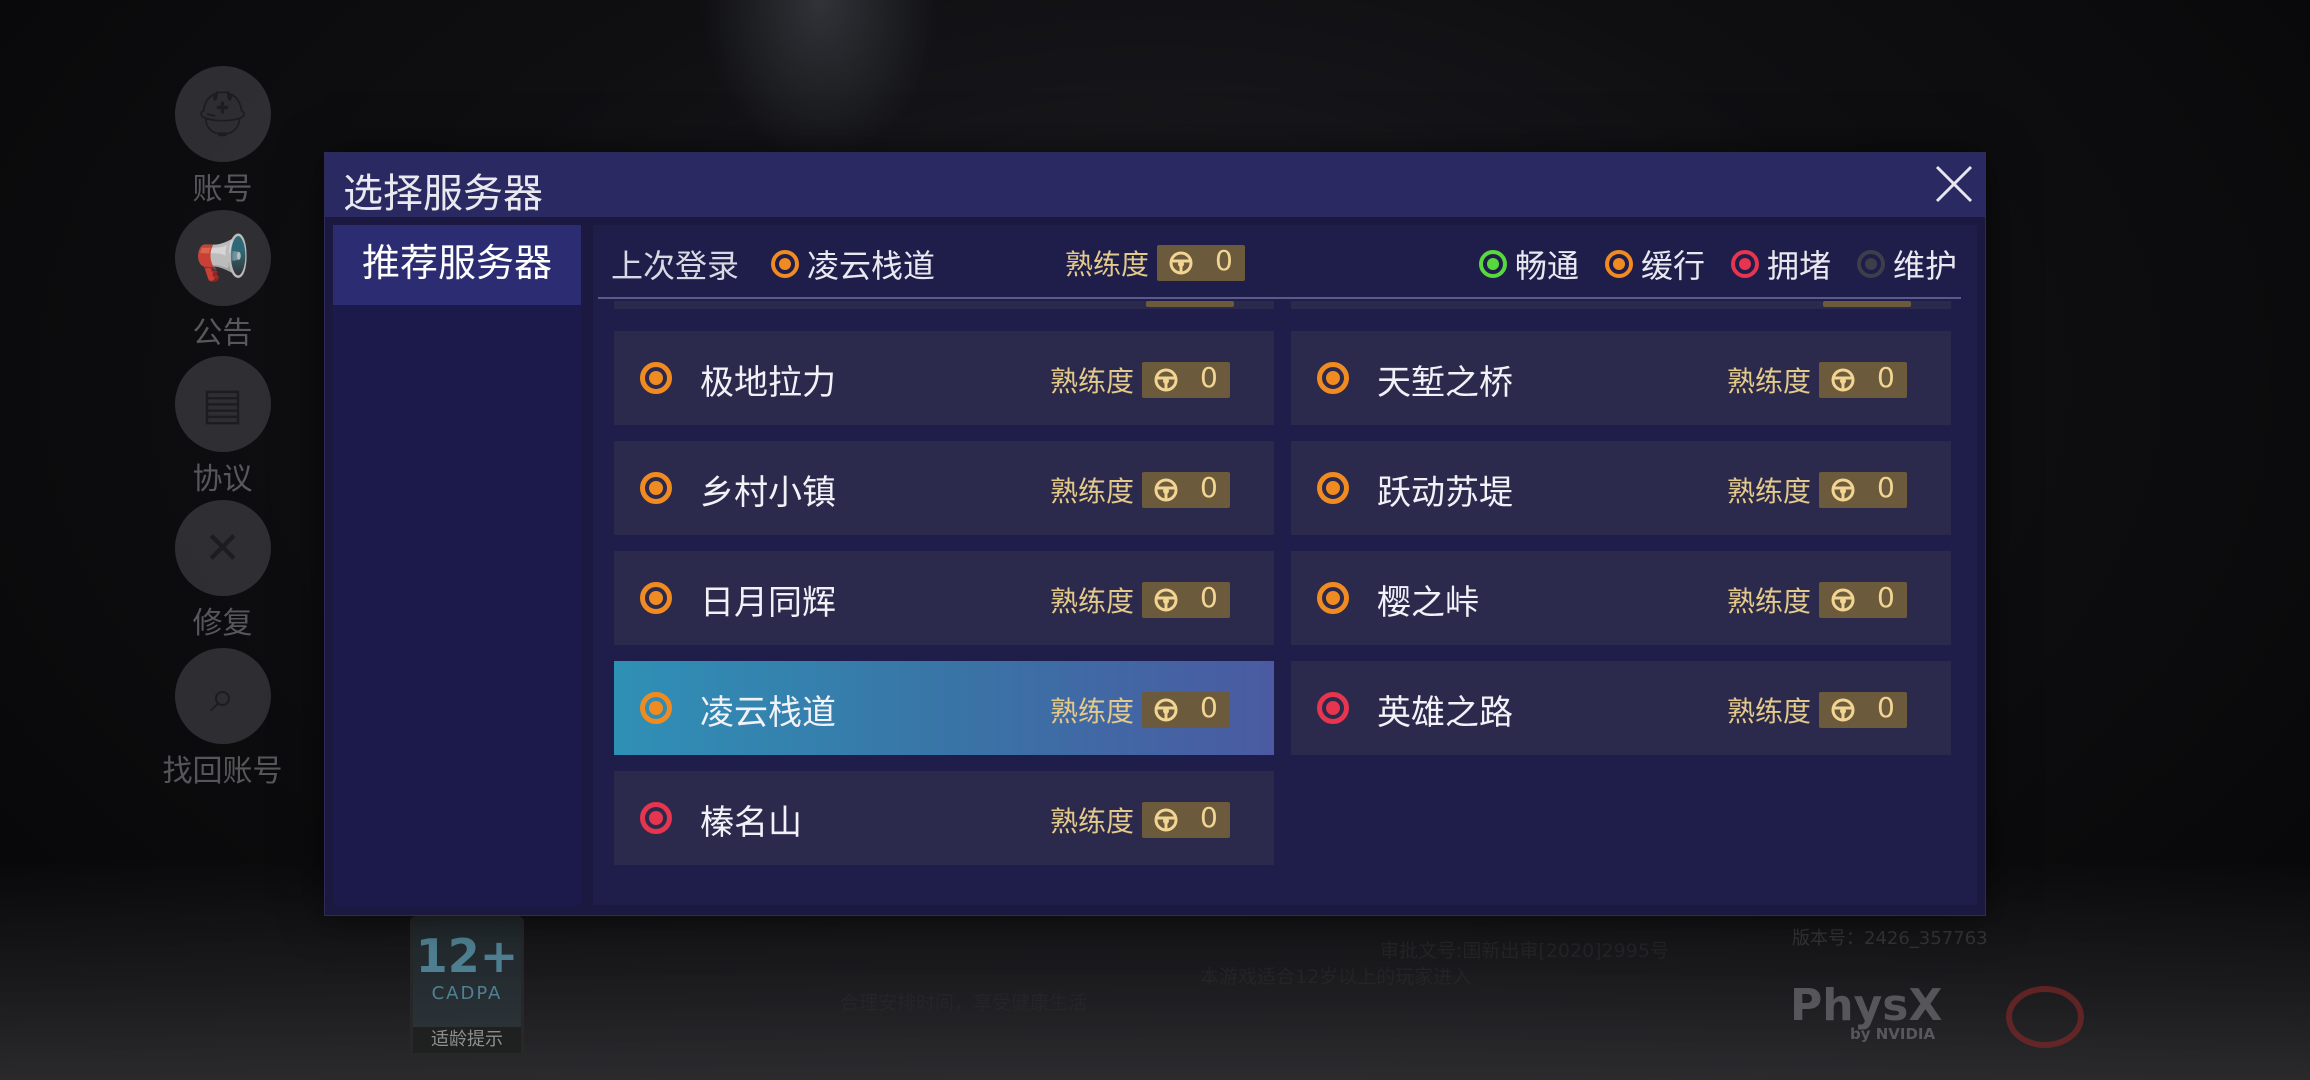 The width and height of the screenshot is (2310, 1080). Describe the element at coordinates (1285, 262) in the screenshot. I see `last-login-bar: 上次登录 凌云栈道 熟练度 0 畅通 缓行 拥堵 维护` at that location.